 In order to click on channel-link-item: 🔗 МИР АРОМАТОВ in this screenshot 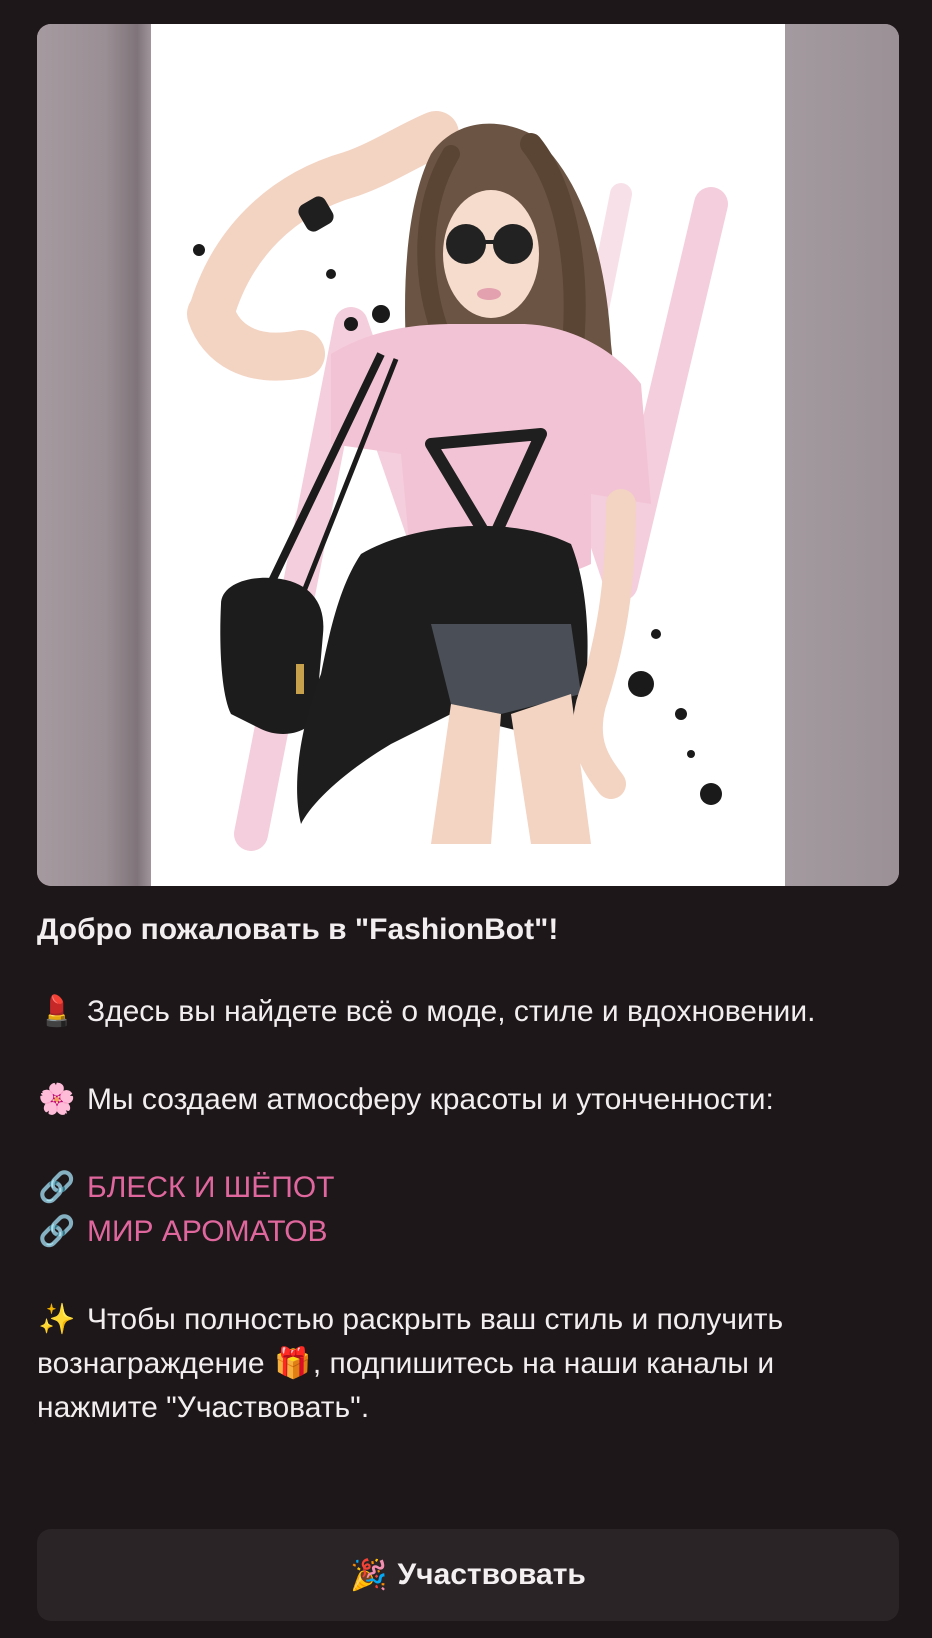, I will do `click(463, 1232)`.